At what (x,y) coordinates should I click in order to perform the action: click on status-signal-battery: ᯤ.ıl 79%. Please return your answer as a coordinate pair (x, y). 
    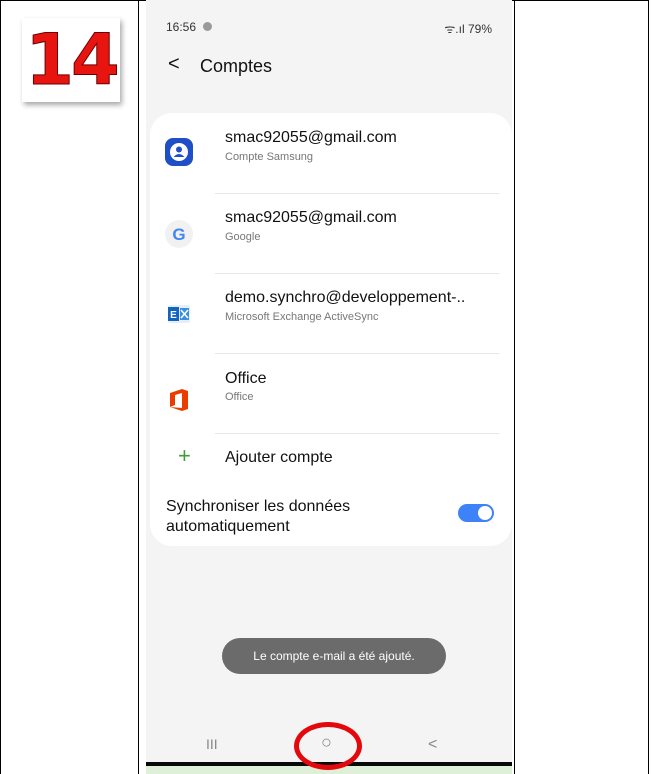
    Looking at the image, I should click on (468, 29).